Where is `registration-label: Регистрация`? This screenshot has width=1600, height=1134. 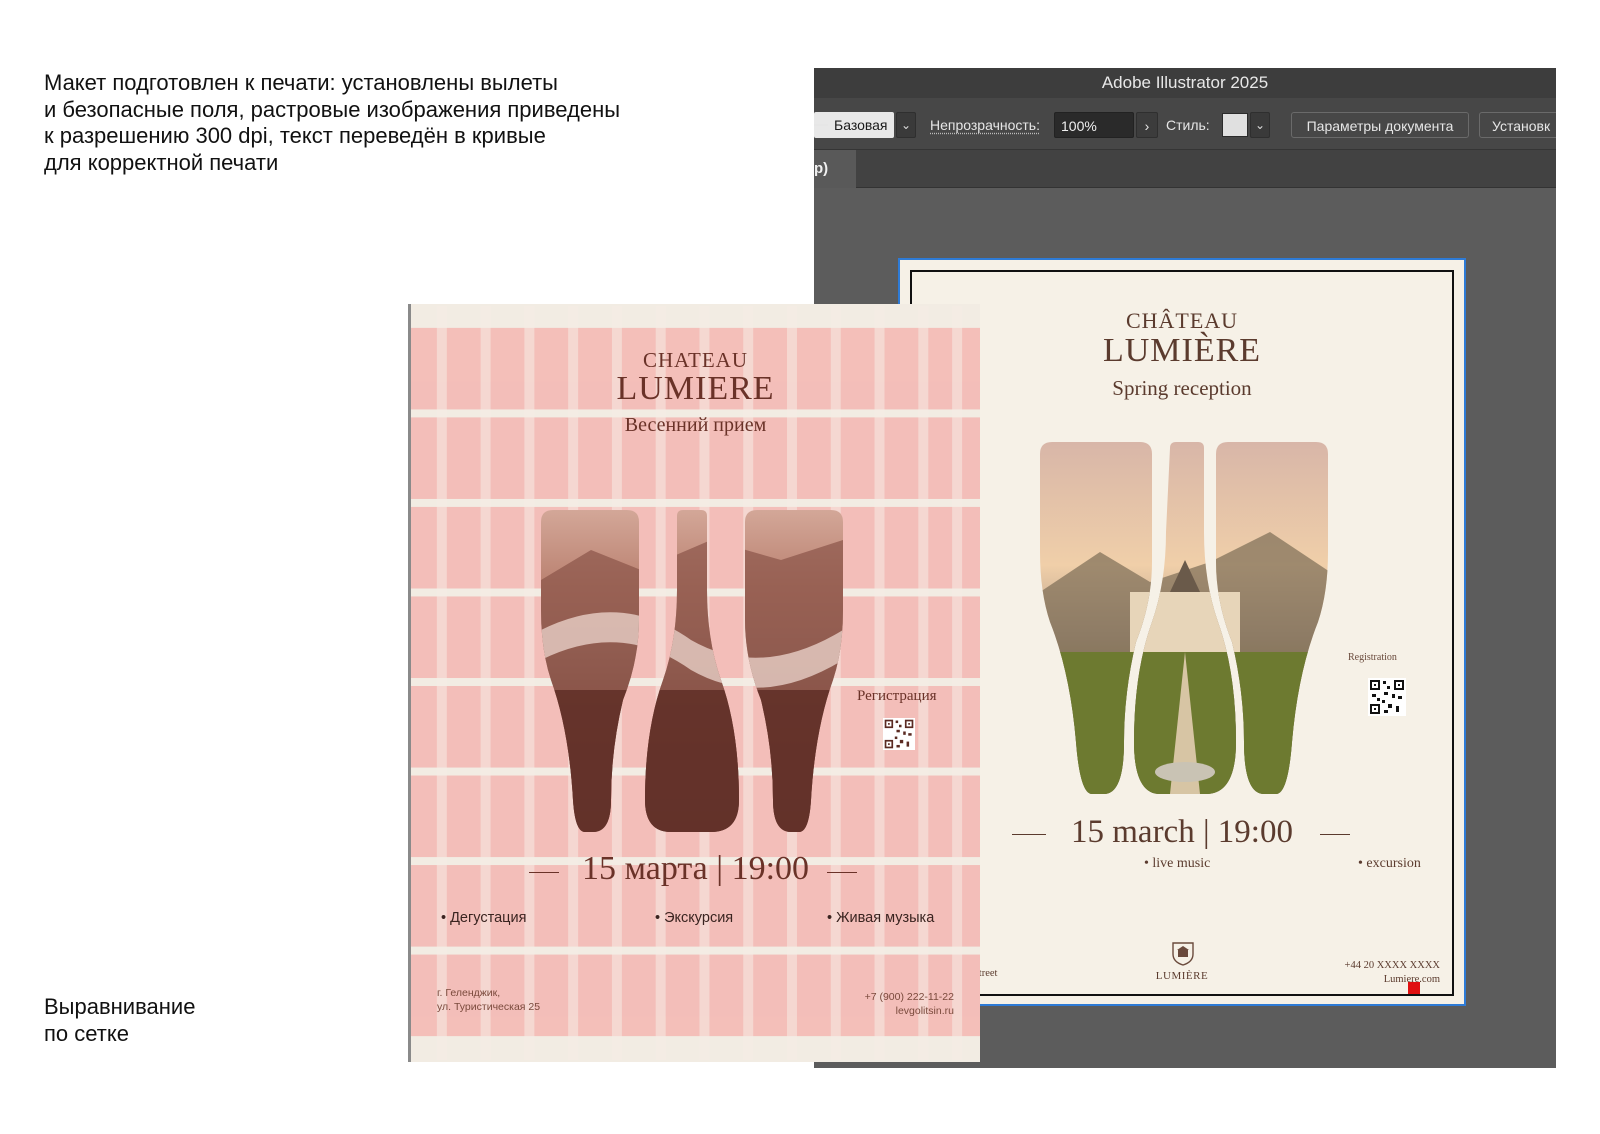
registration-label: Регистрация is located at coordinates (897, 696).